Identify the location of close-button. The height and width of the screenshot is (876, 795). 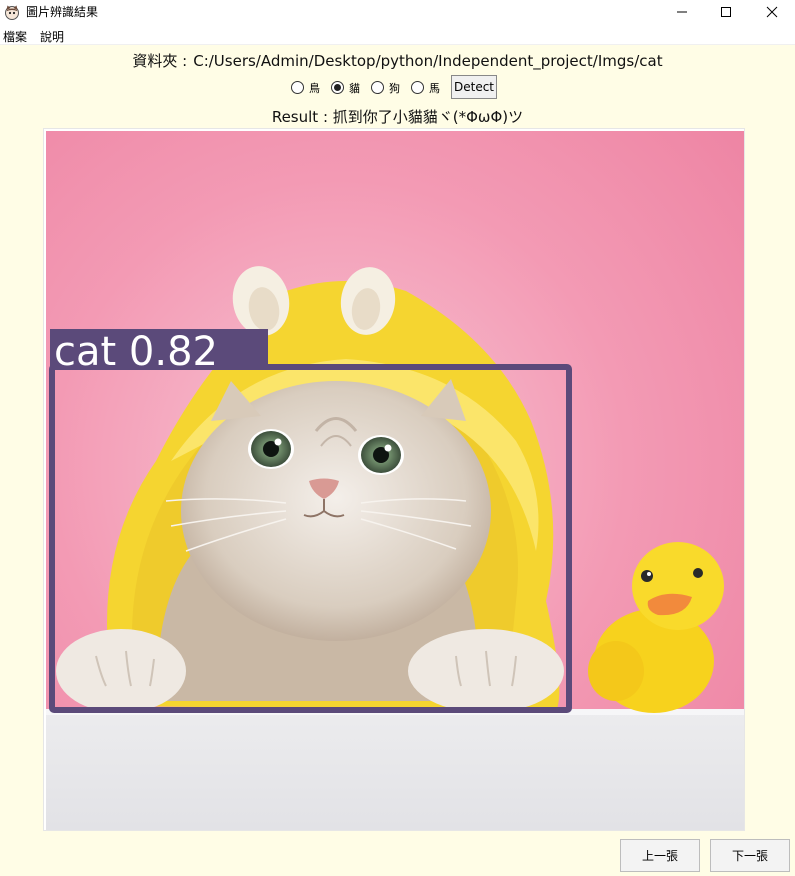
(772, 12).